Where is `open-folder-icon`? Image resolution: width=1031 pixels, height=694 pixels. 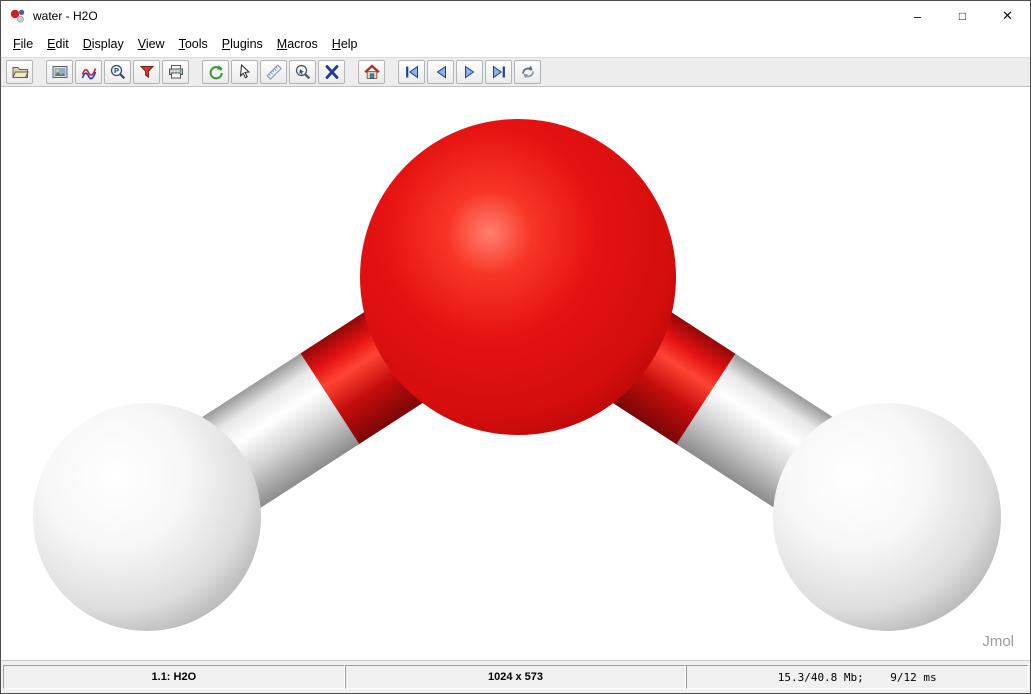
open-folder-icon is located at coordinates (20, 72).